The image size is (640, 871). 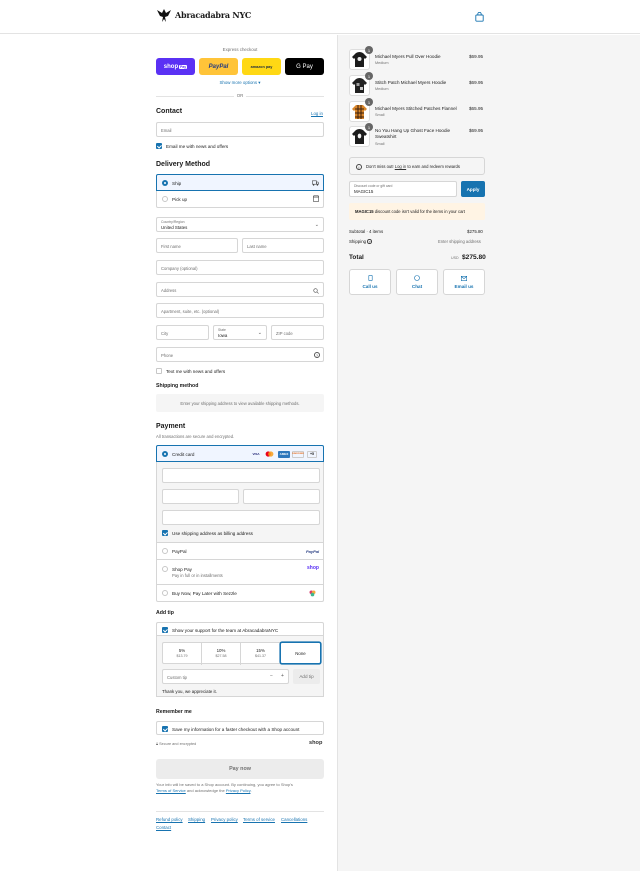 I want to click on item-name: Michael Myers Stitched Patches Flannel, so click(x=416, y=108).